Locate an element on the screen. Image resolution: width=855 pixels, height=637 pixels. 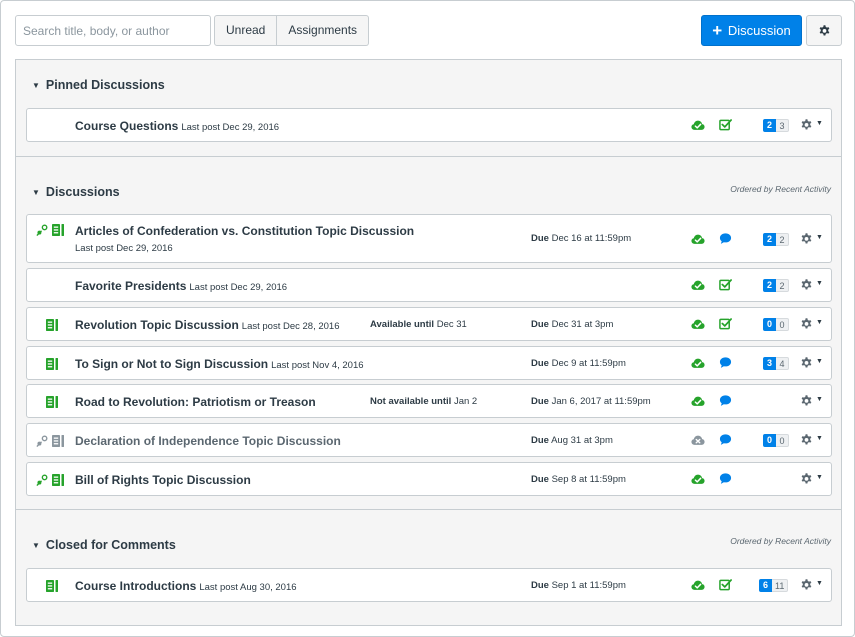
search-input is located at coordinates (113, 30).